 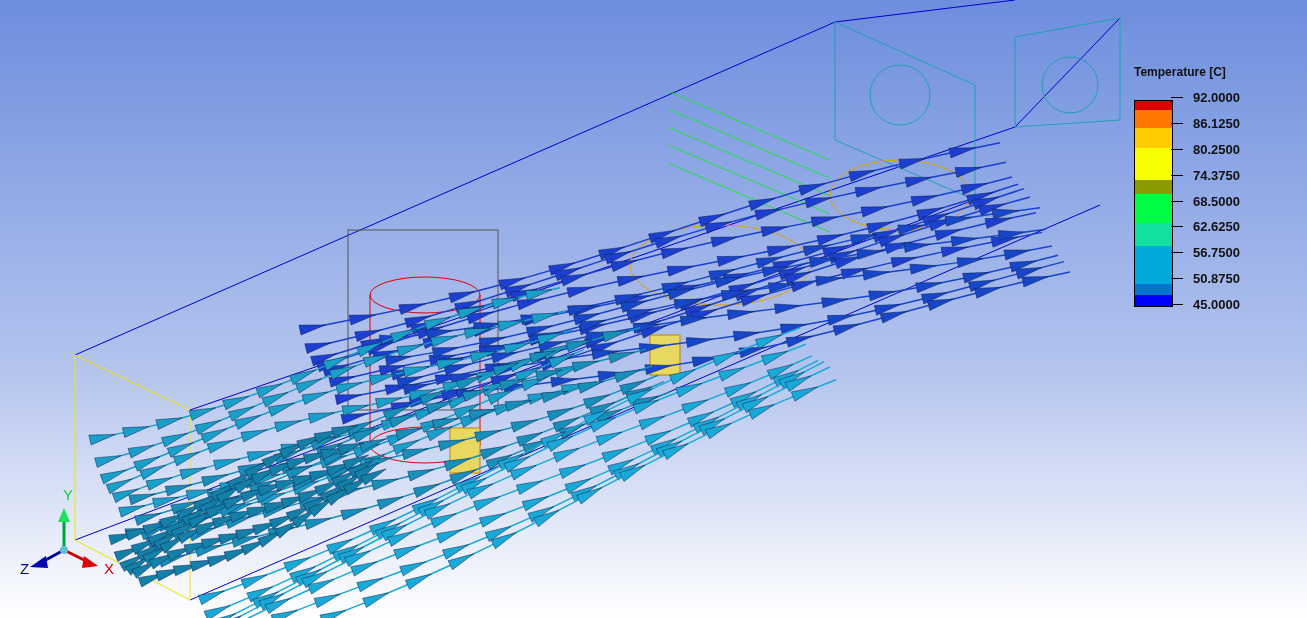 What do you see at coordinates (1216, 227) in the screenshot?
I see `legend-value: 62.6250` at bounding box center [1216, 227].